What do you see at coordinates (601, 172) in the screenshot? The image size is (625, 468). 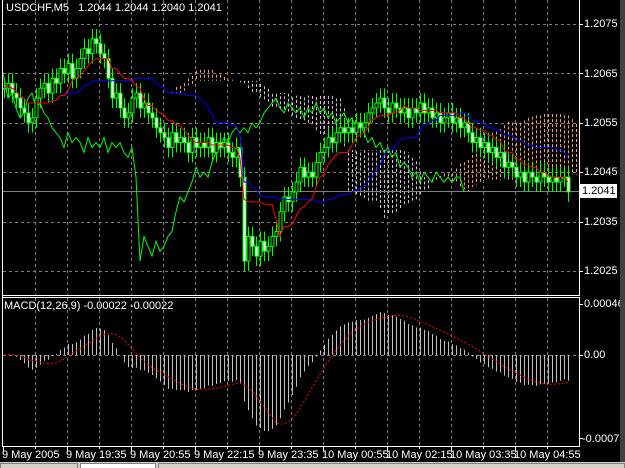 I see `price-tick: 1.2045` at bounding box center [601, 172].